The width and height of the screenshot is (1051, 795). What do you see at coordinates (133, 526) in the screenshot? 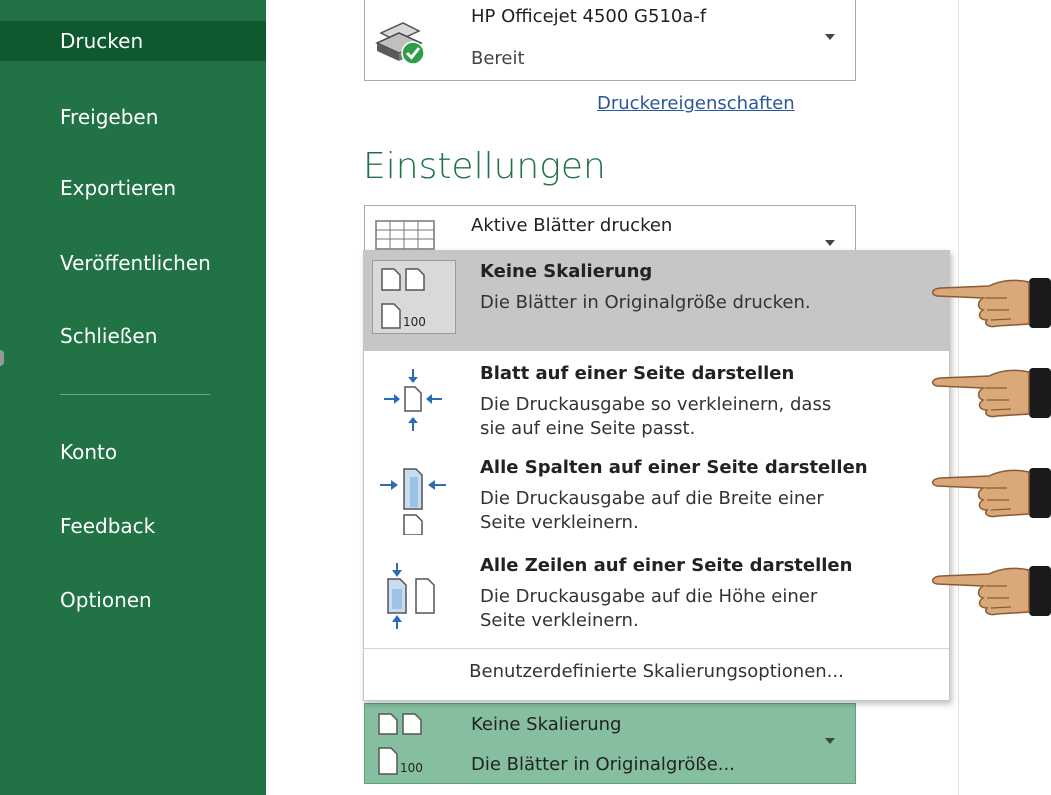
I see `nav-item-feedback: Feedback` at bounding box center [133, 526].